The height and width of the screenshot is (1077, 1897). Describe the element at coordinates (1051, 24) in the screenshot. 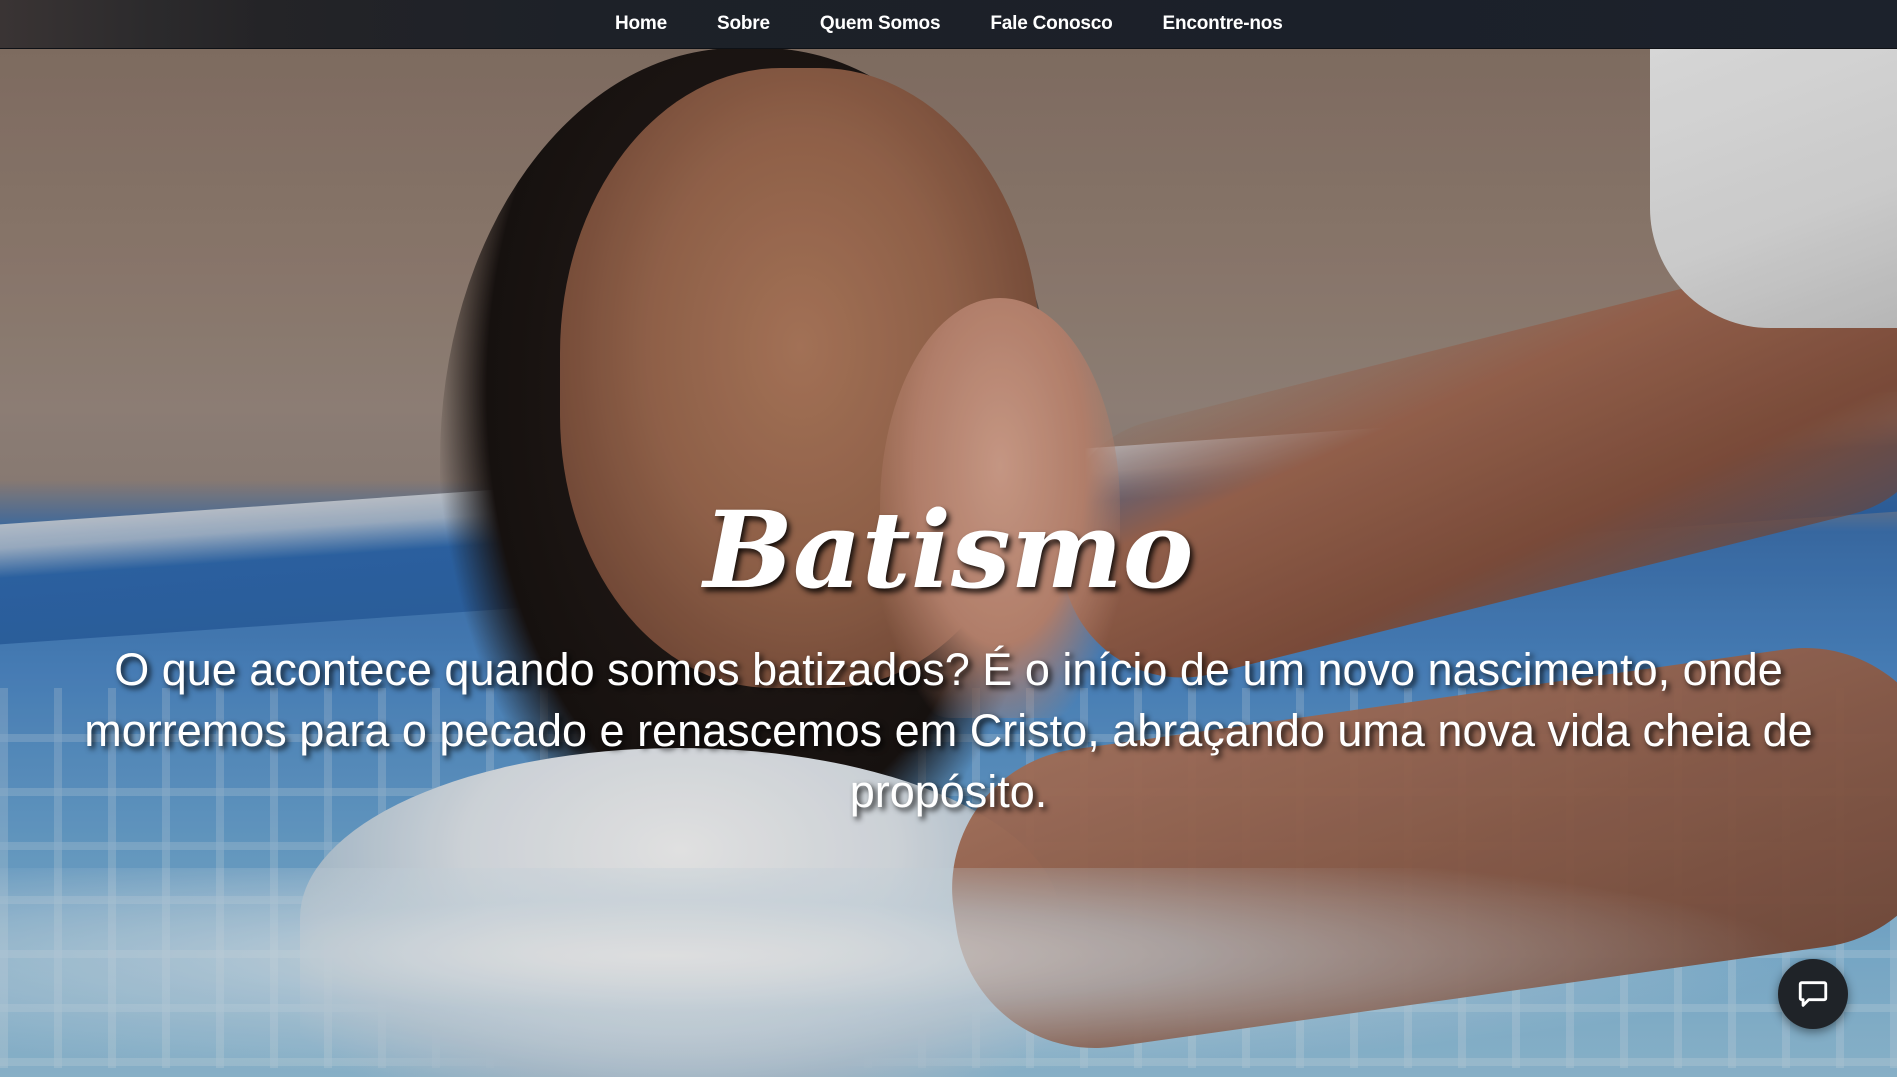

I see `nav-fale-conosco-link: Fale Conosco` at that location.